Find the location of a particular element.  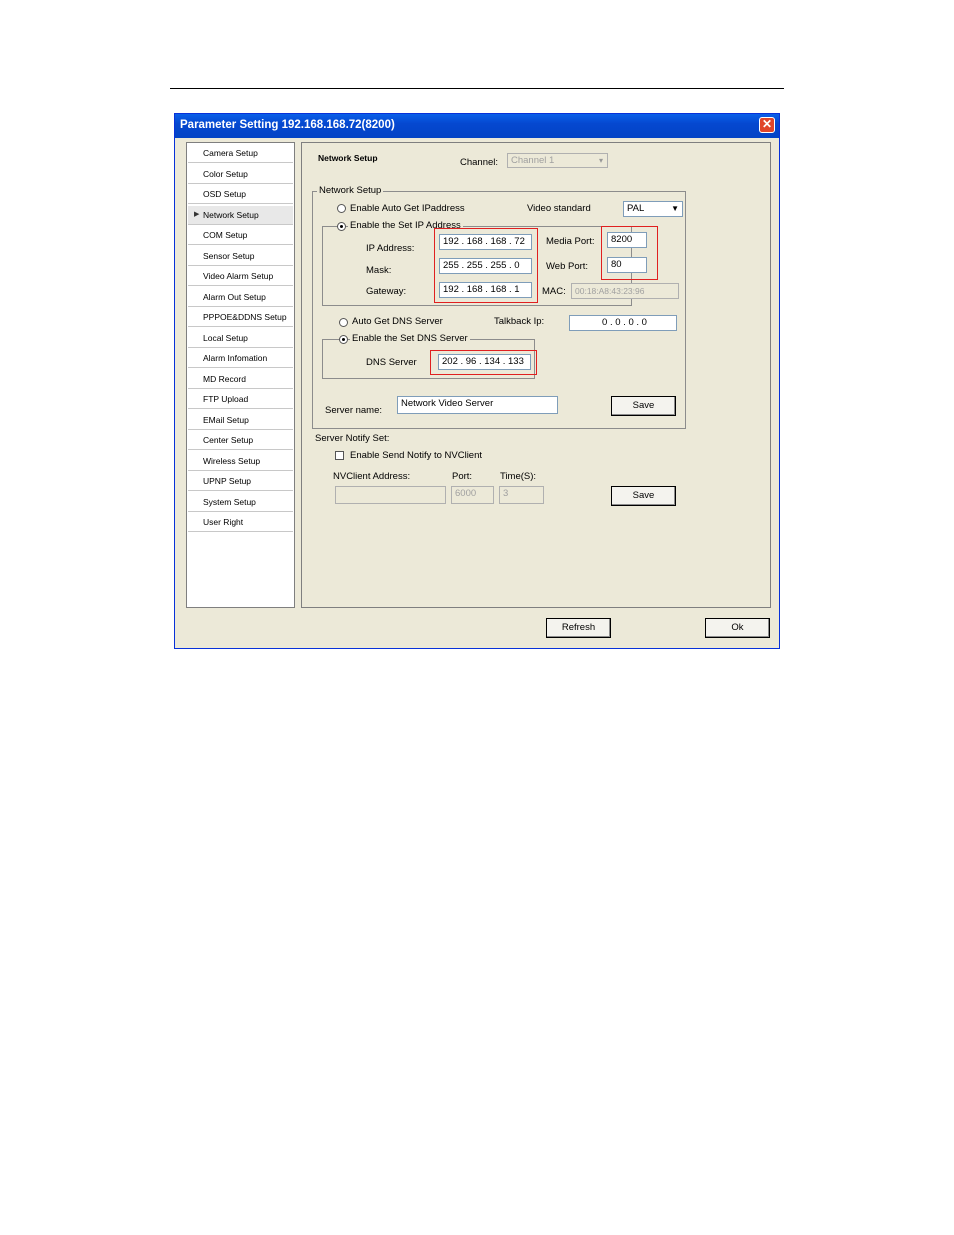

channel-select: Channel 1 ▾ is located at coordinates (557, 160).